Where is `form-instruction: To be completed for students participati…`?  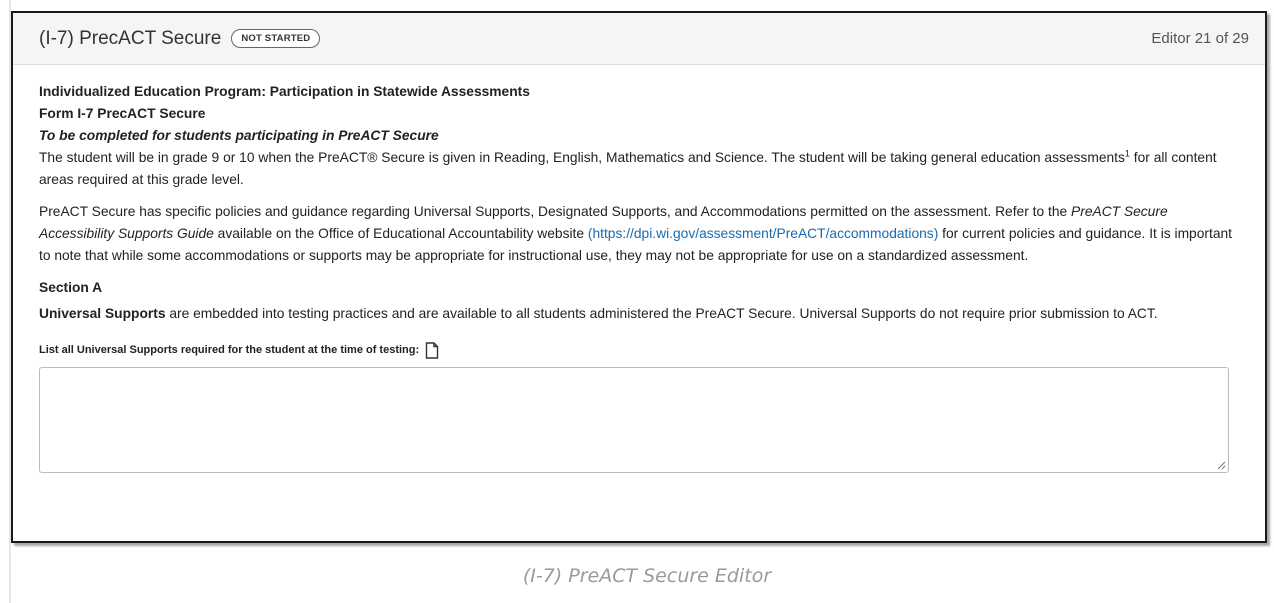 form-instruction: To be completed for students participati… is located at coordinates (239, 135).